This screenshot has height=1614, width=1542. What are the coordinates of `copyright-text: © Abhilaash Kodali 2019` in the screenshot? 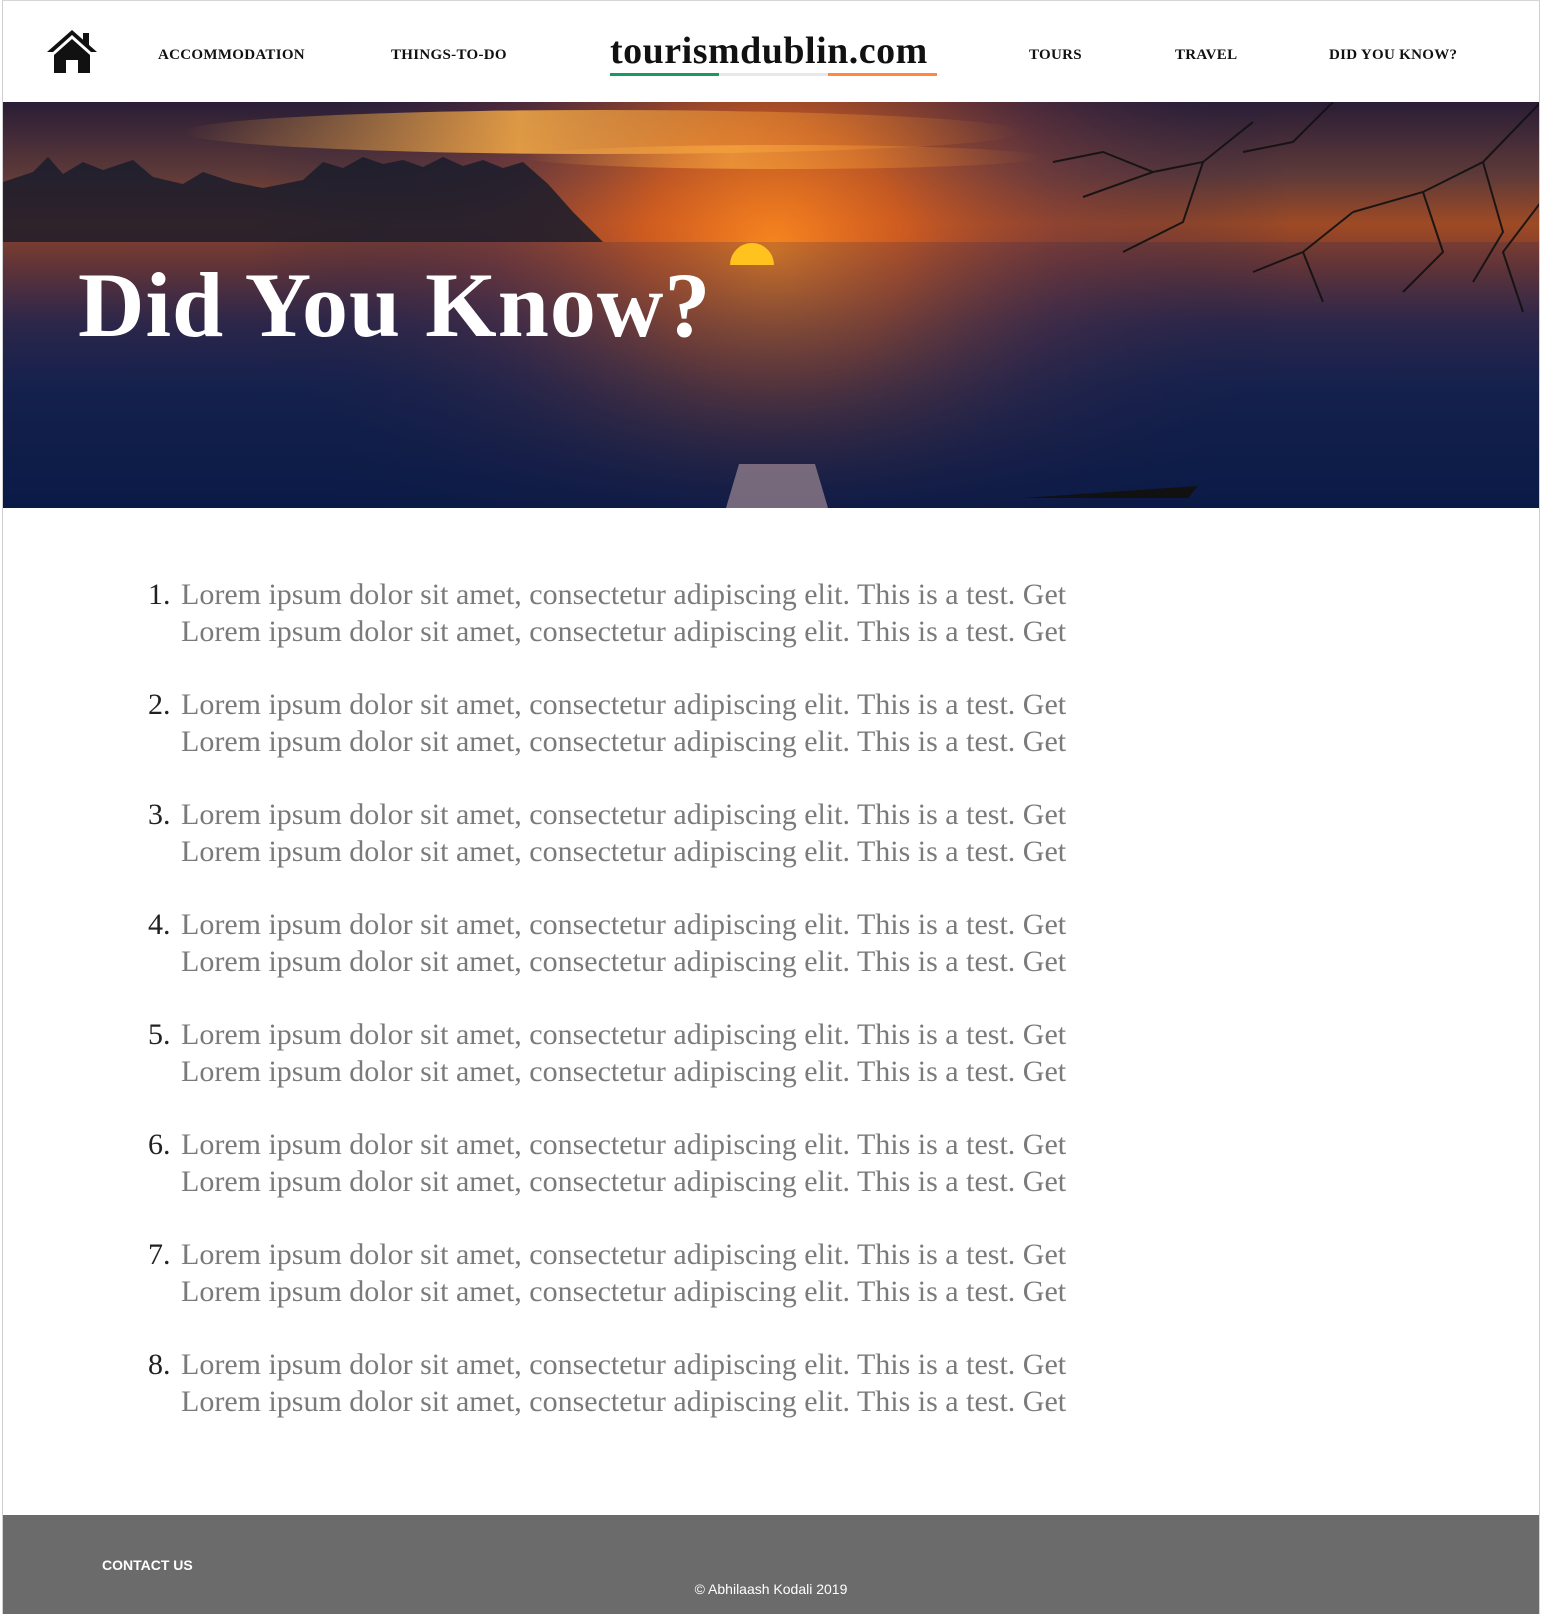 It's located at (771, 1589).